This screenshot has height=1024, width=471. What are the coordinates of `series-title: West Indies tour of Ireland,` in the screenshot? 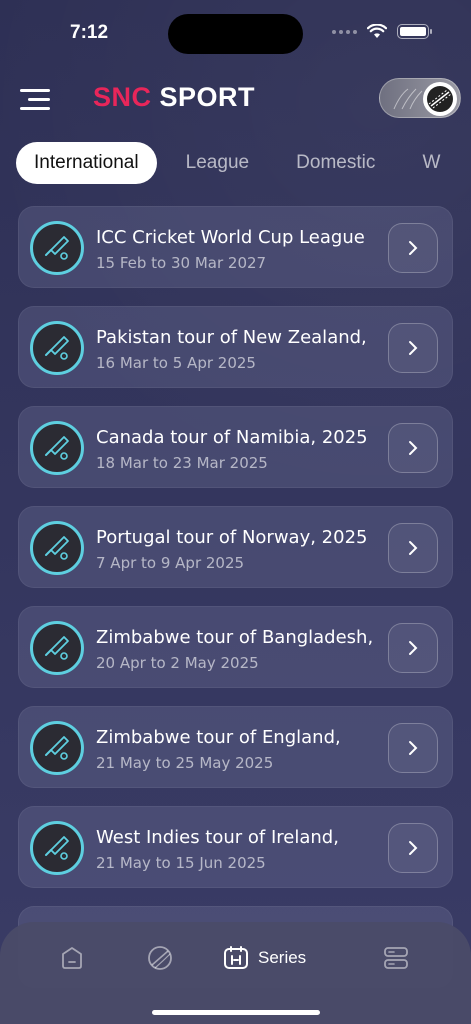 It's located at (217, 837).